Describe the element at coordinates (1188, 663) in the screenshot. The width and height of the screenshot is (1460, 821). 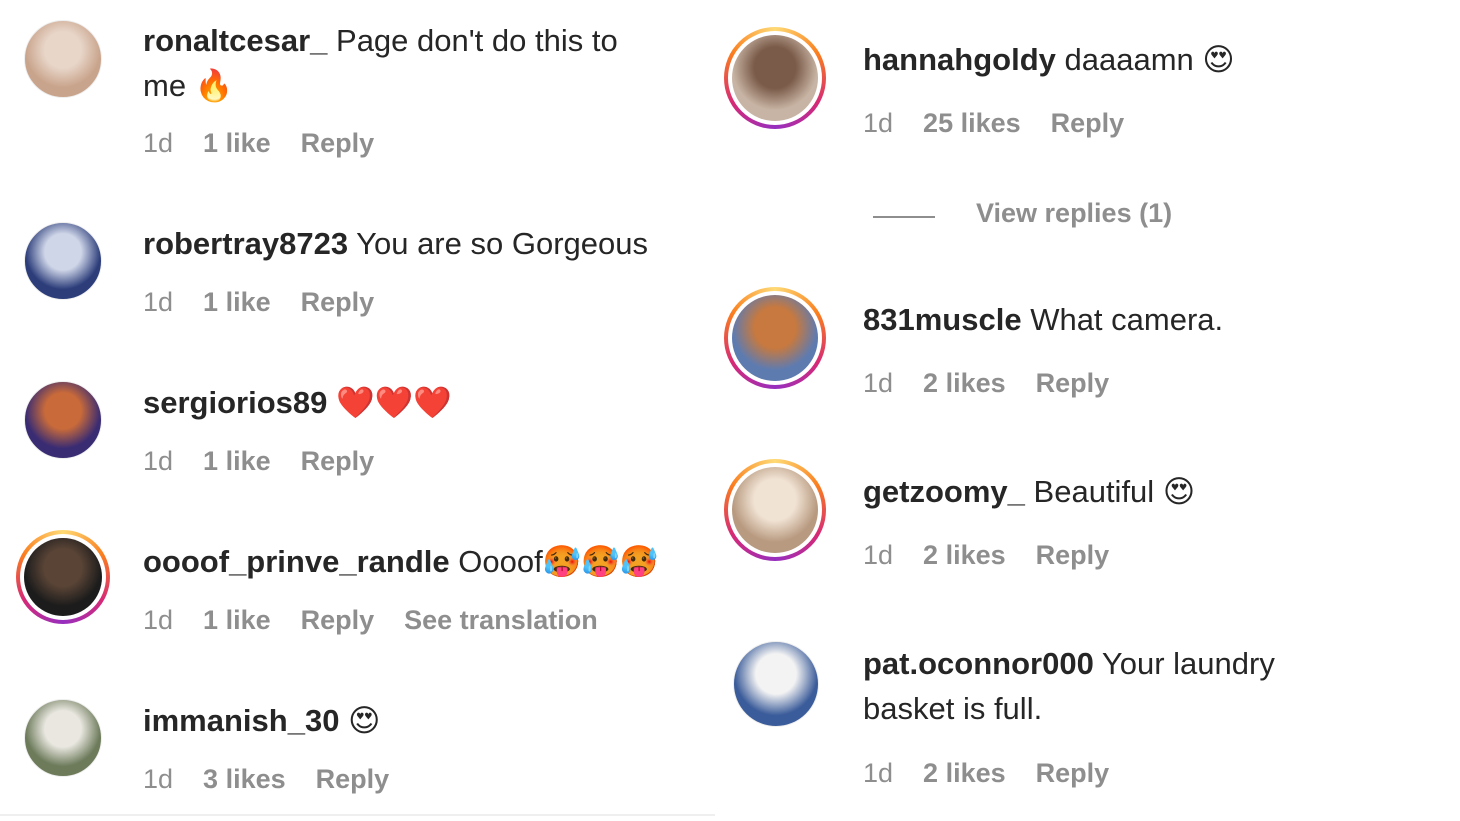
I see `comment-body: Your laundry` at that location.